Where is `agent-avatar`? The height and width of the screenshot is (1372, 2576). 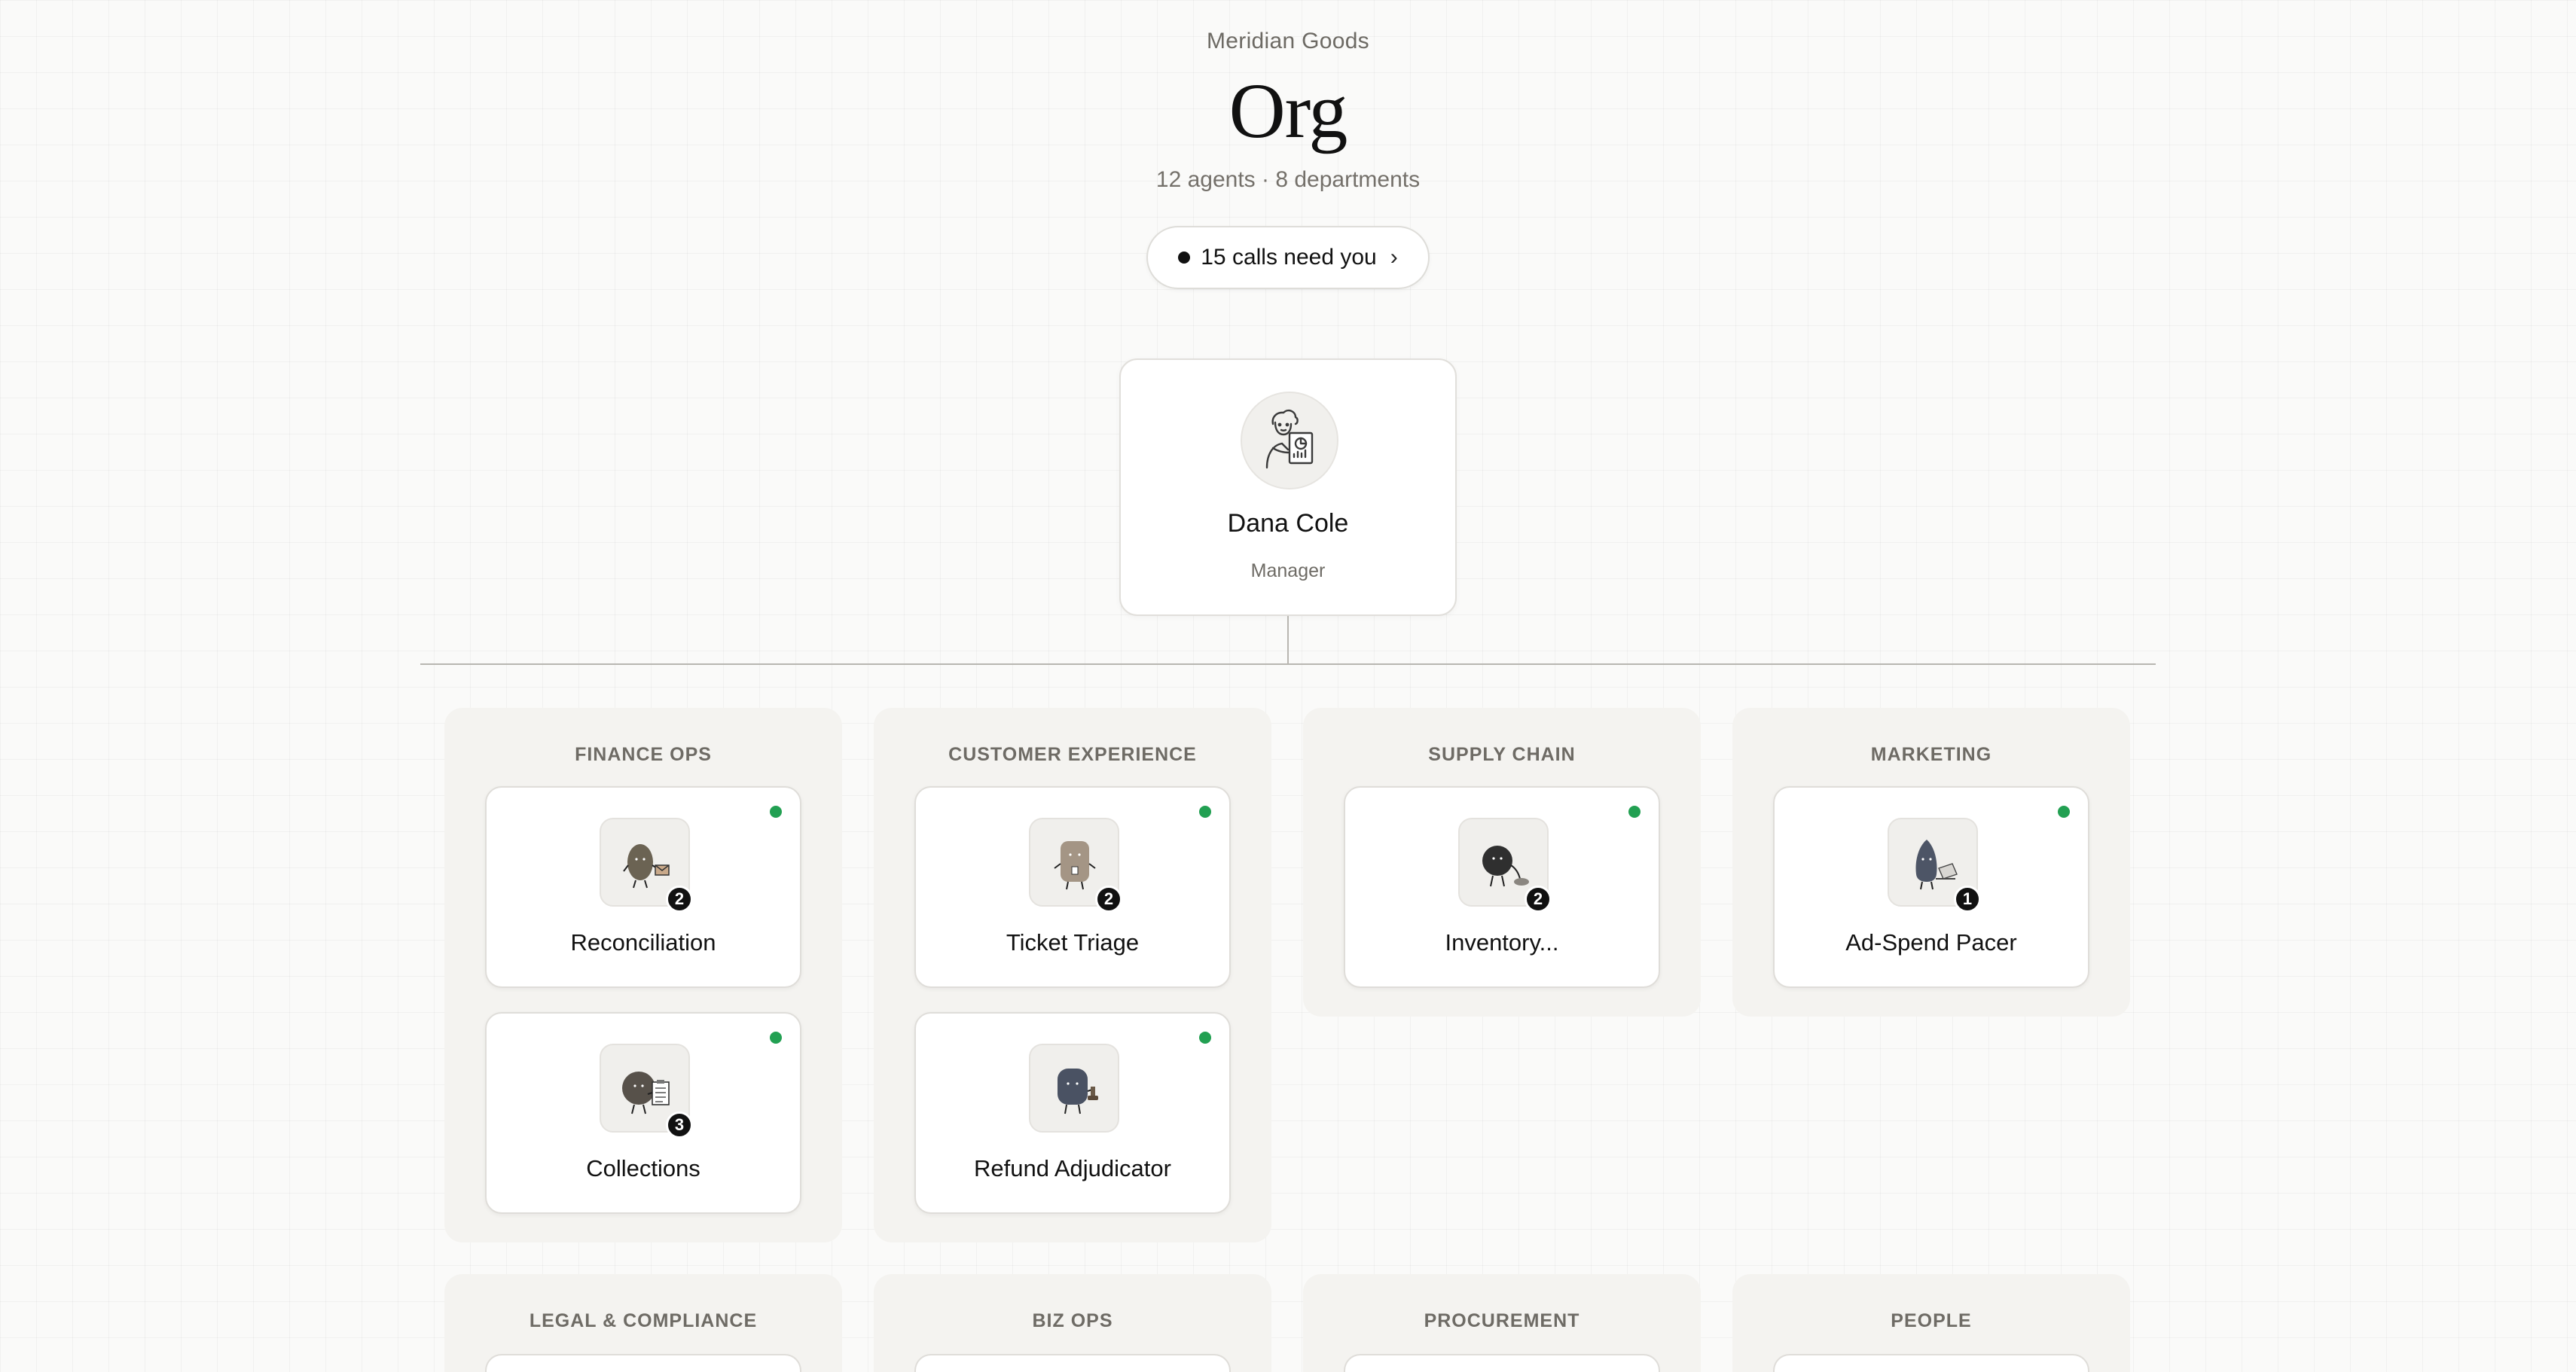 agent-avatar is located at coordinates (1074, 1088).